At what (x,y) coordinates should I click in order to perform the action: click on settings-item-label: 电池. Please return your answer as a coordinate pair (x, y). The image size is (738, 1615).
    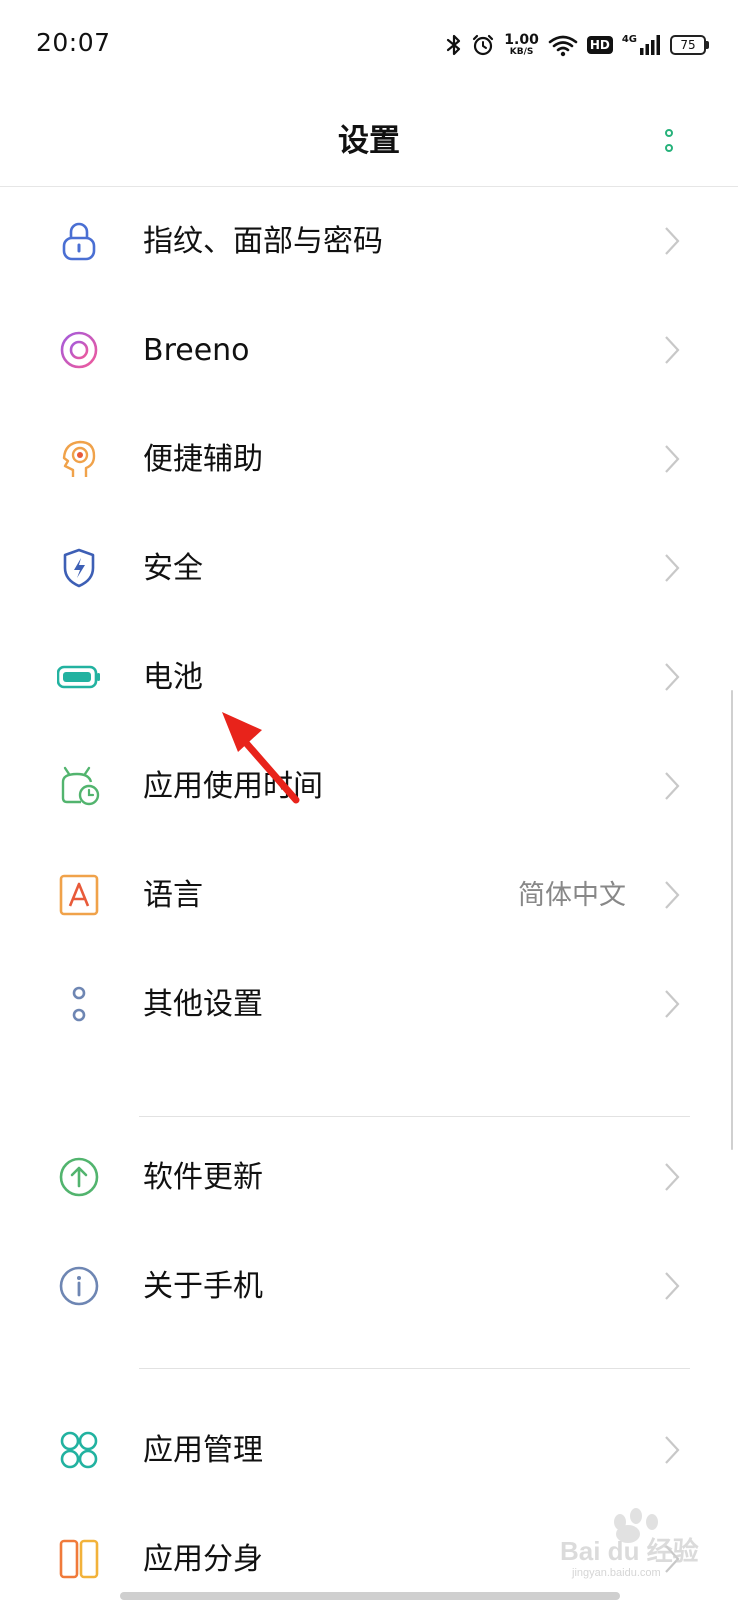
    Looking at the image, I should click on (173, 677).